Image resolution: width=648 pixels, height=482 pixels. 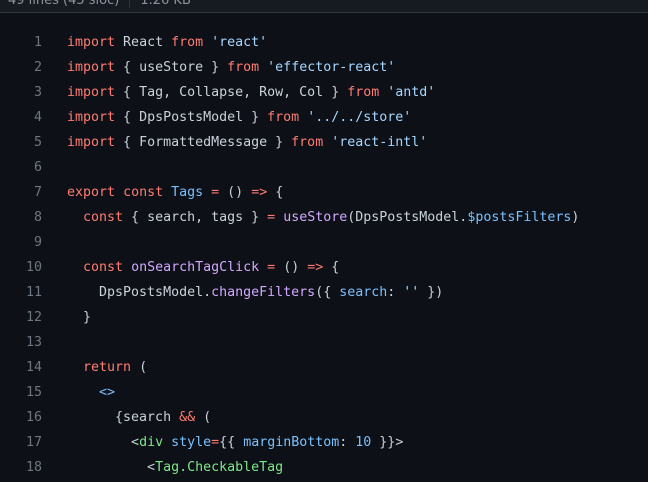 What do you see at coordinates (21, 167) in the screenshot?
I see `line-number: 6` at bounding box center [21, 167].